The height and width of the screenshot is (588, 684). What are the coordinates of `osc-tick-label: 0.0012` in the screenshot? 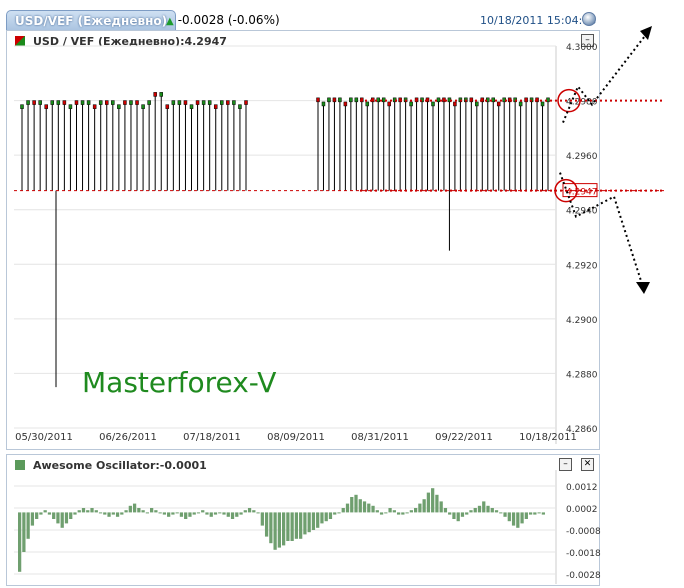 It's located at (582, 488).